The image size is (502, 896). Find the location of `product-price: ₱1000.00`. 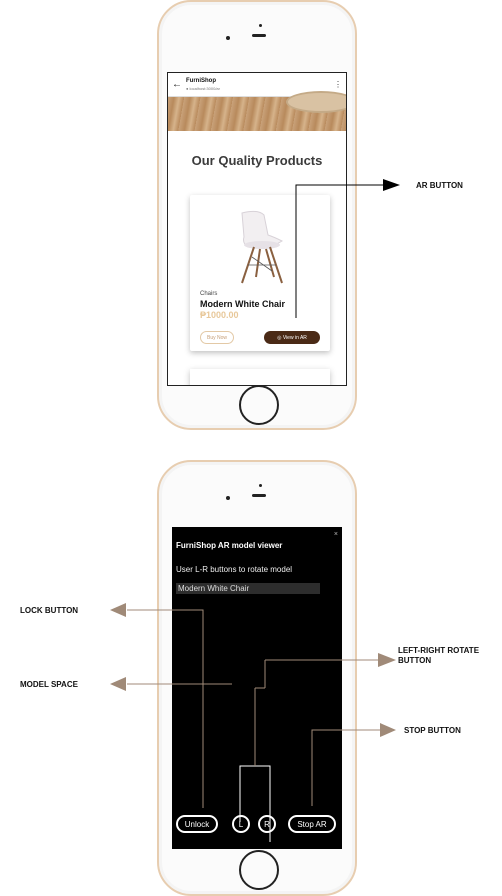

product-price: ₱1000.00 is located at coordinates (219, 315).